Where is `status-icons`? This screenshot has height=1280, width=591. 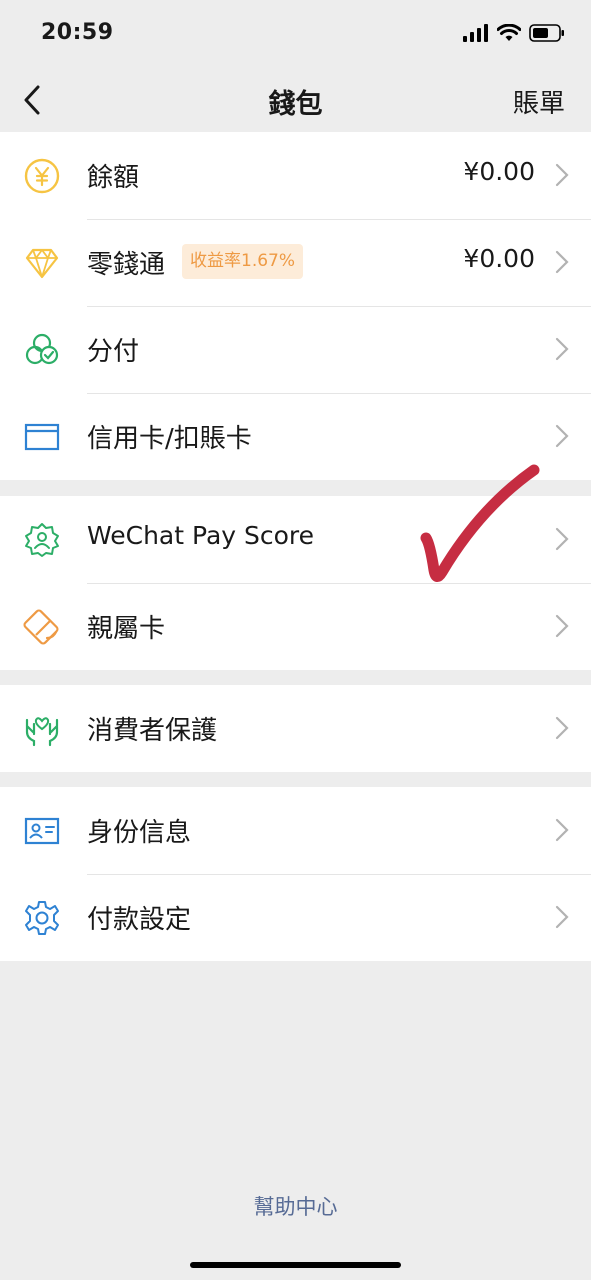 status-icons is located at coordinates (514, 33).